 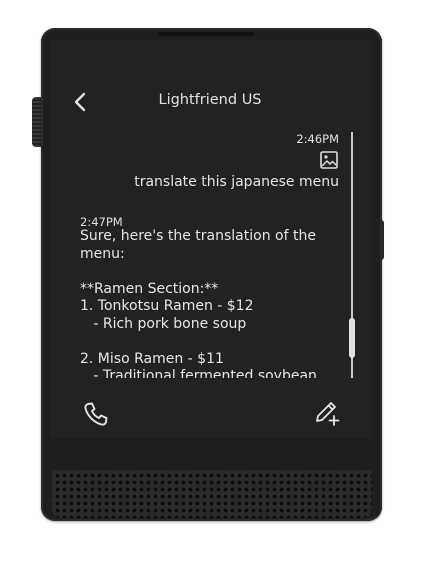 I want to click on image-attachment, so click(x=329, y=160).